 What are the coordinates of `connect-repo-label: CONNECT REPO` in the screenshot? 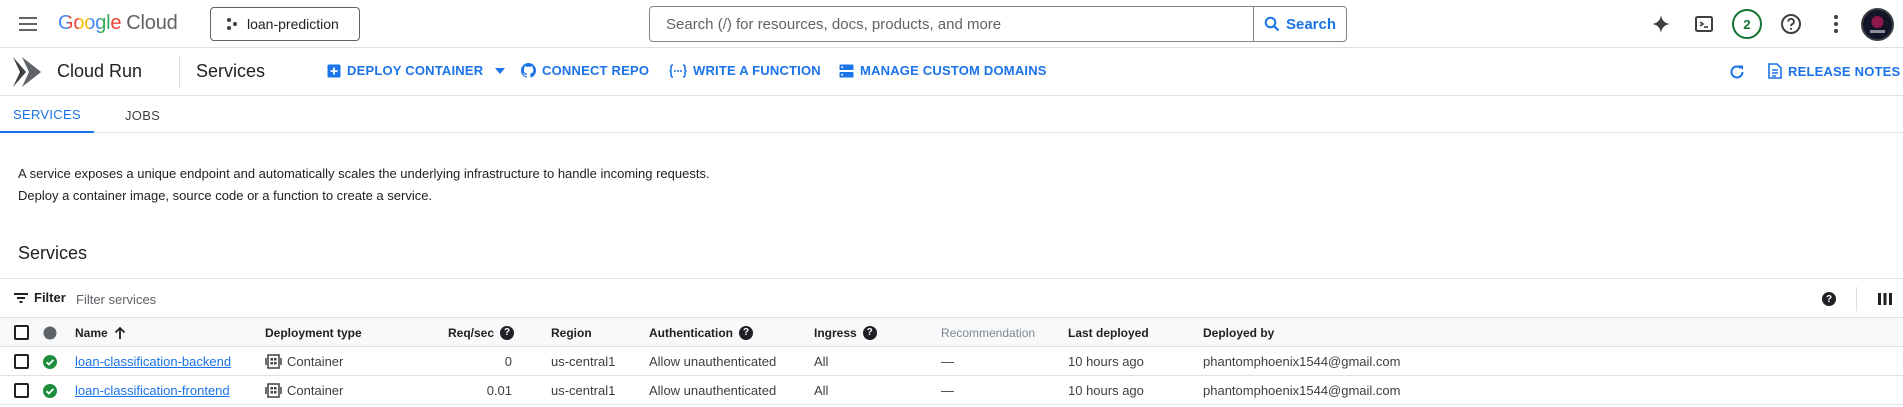 It's located at (596, 70).